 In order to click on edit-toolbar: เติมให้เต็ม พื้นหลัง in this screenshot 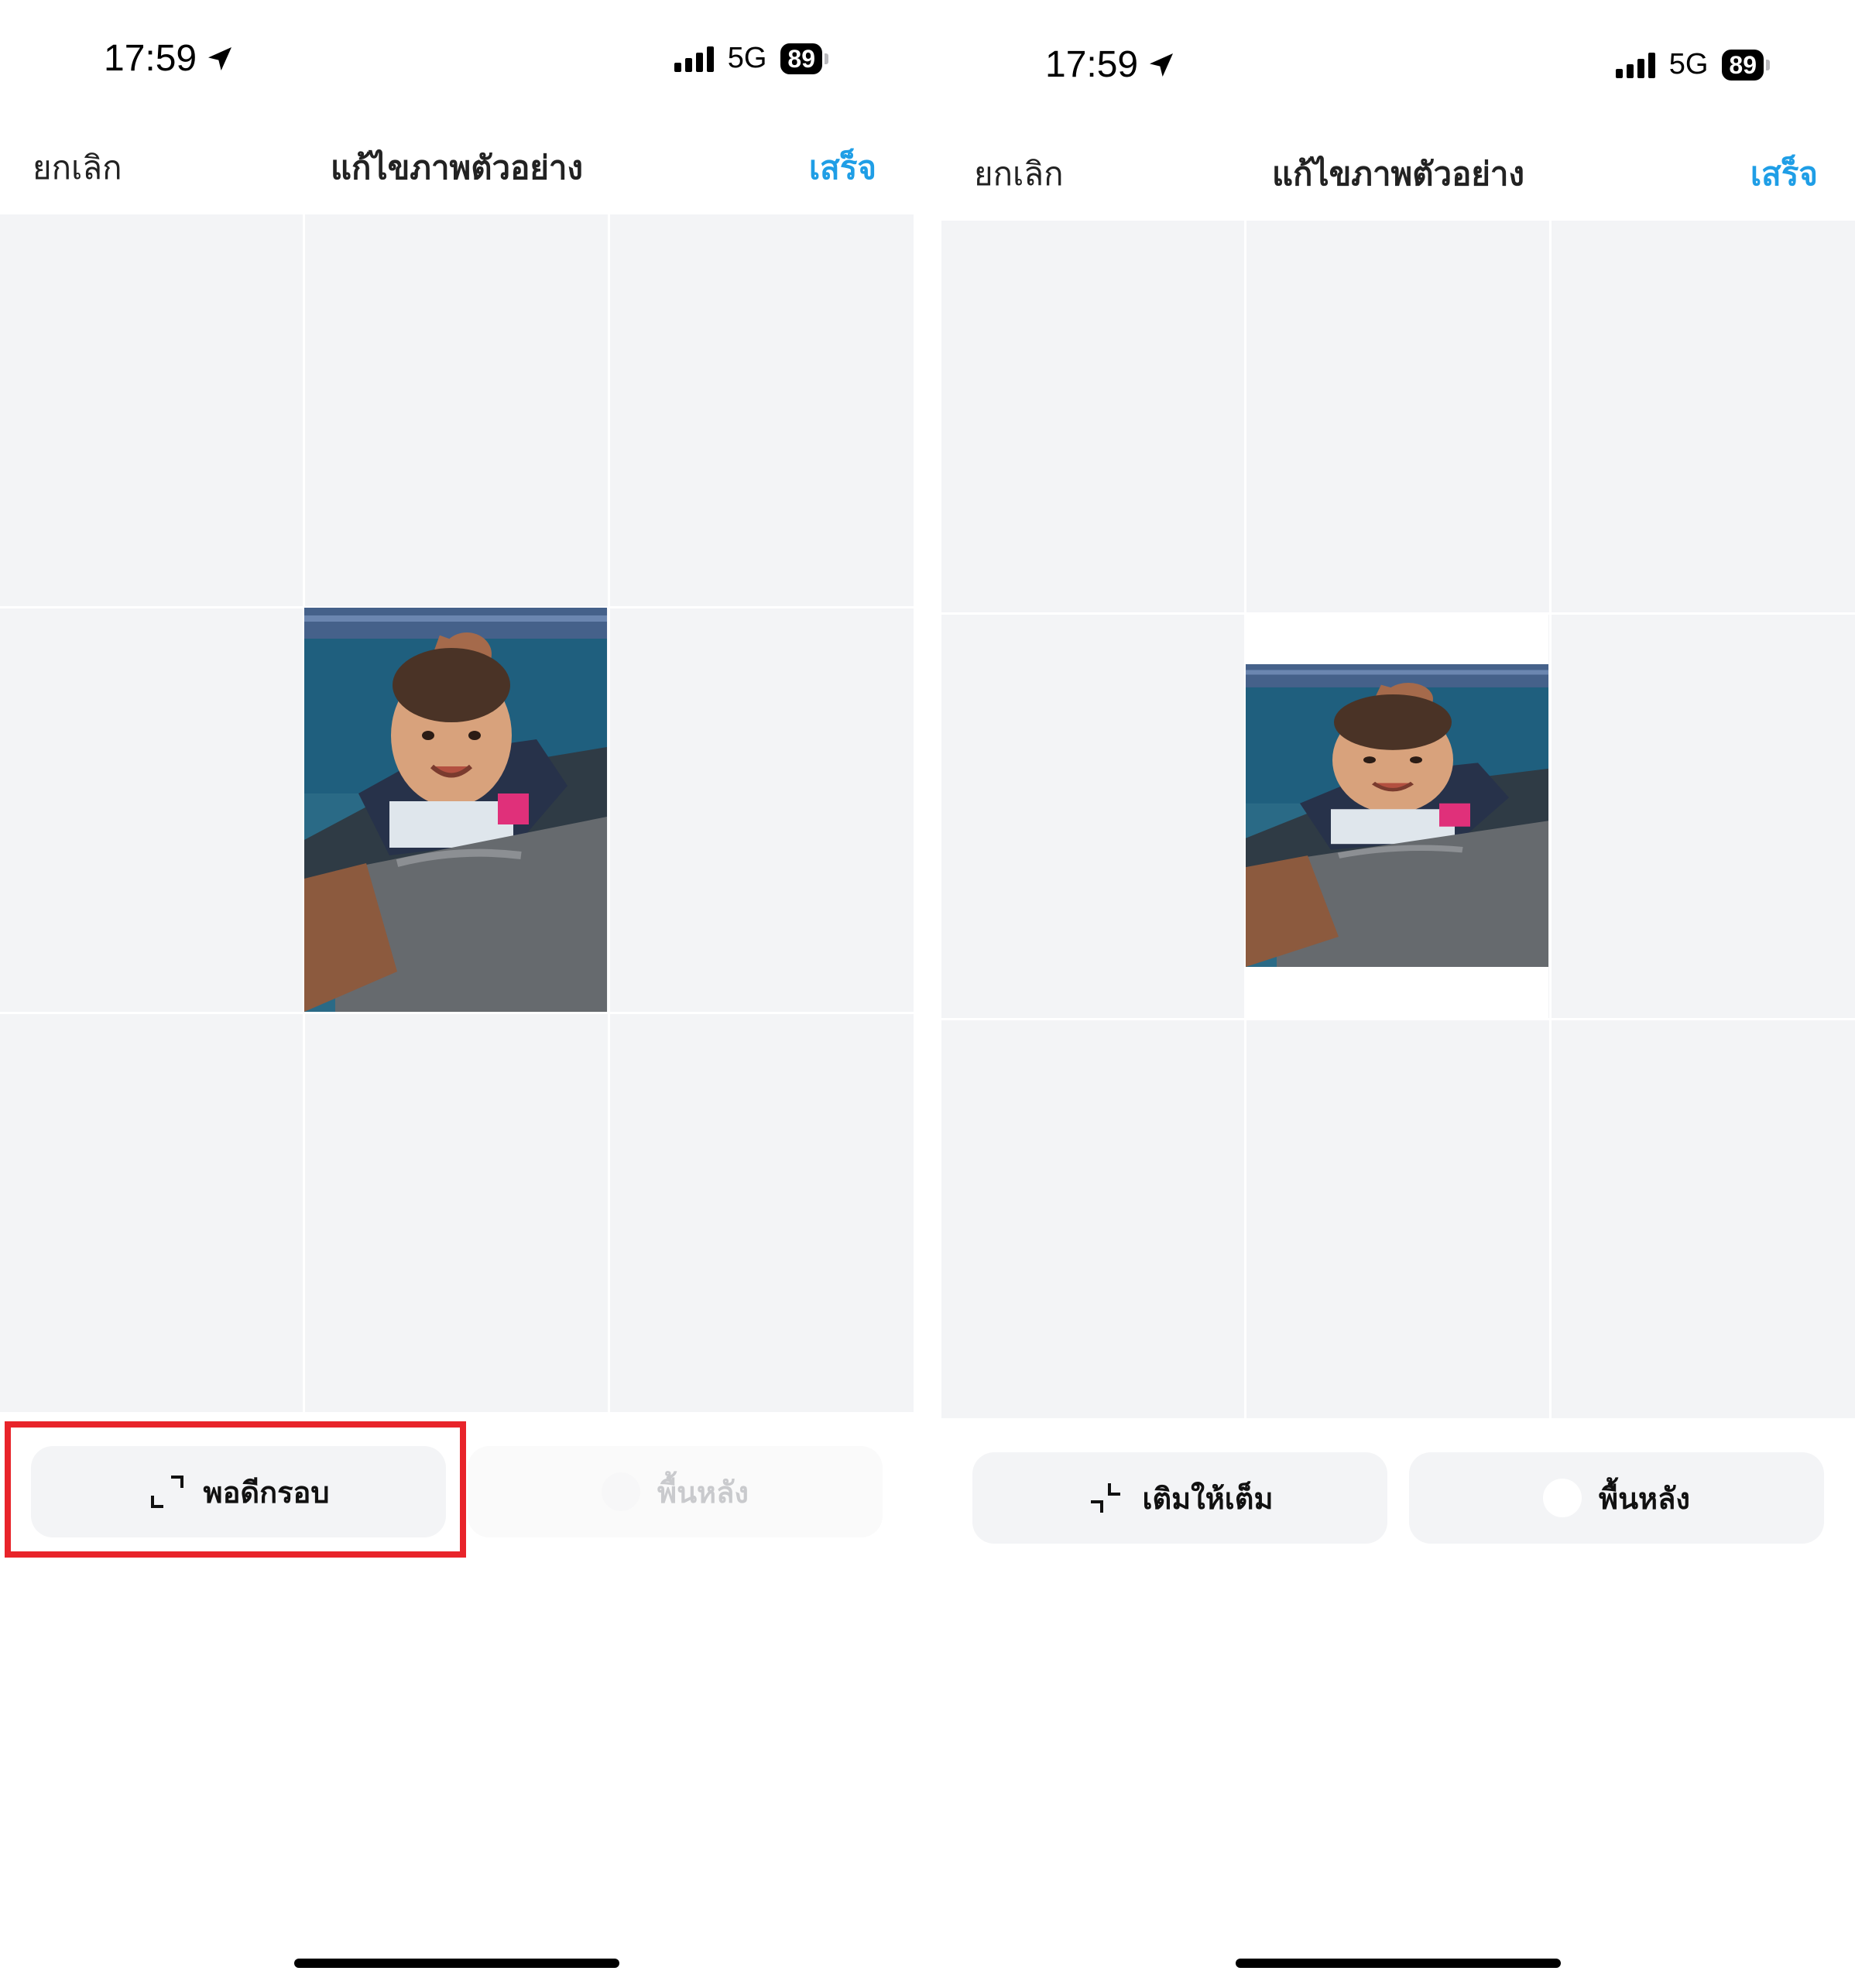, I will do `click(1398, 1498)`.